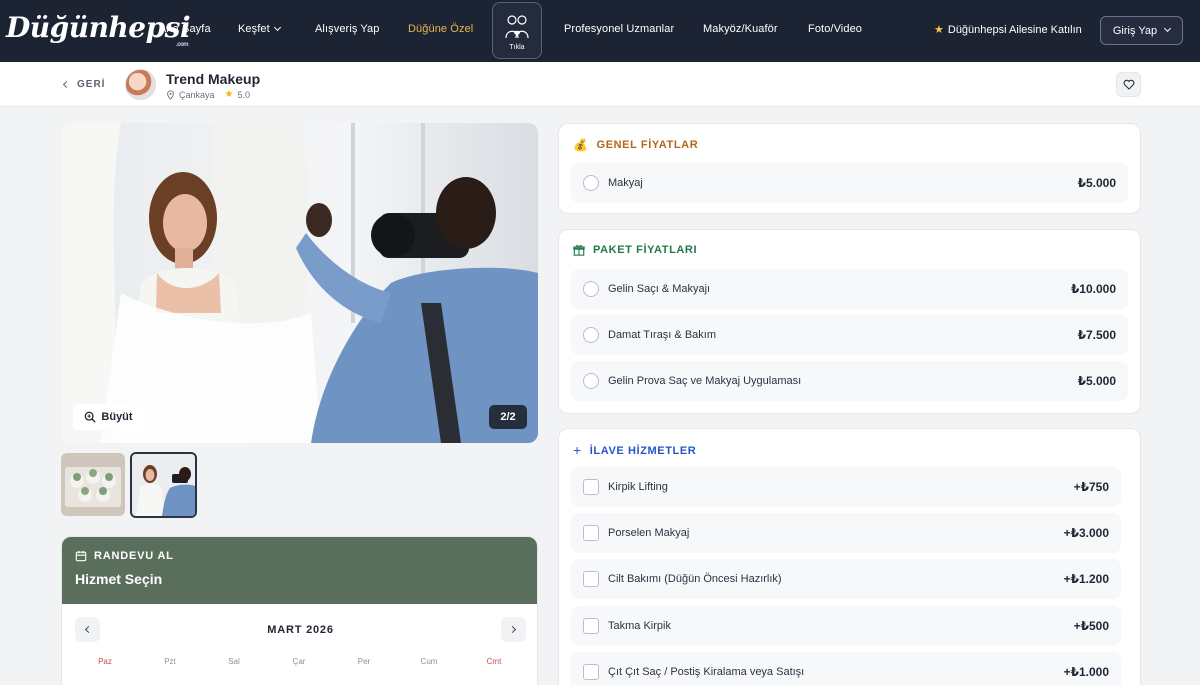 This screenshot has height=685, width=1200. Describe the element at coordinates (134, 556) in the screenshot. I see `booking-caption: RANDEVU AL` at that location.